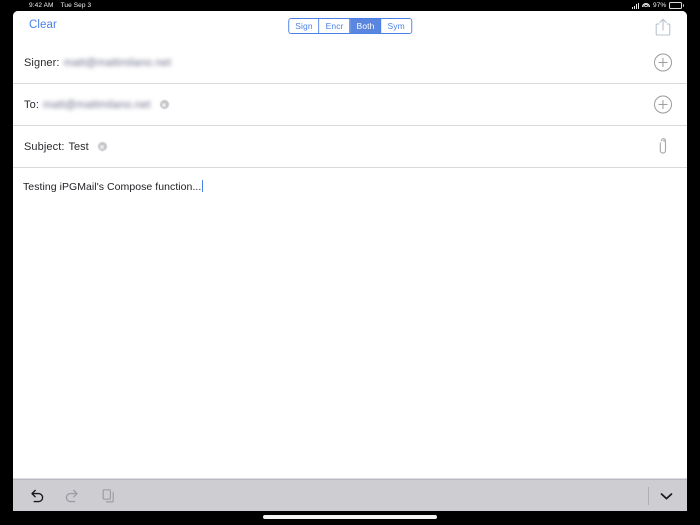 Image resolution: width=700 pixels, height=525 pixels. I want to click on segment-sym: Sym, so click(396, 26).